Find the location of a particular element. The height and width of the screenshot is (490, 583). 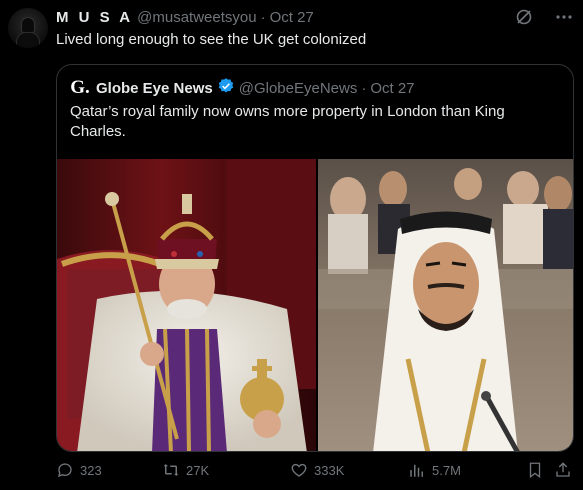

repost-count: 27K is located at coordinates (198, 470).